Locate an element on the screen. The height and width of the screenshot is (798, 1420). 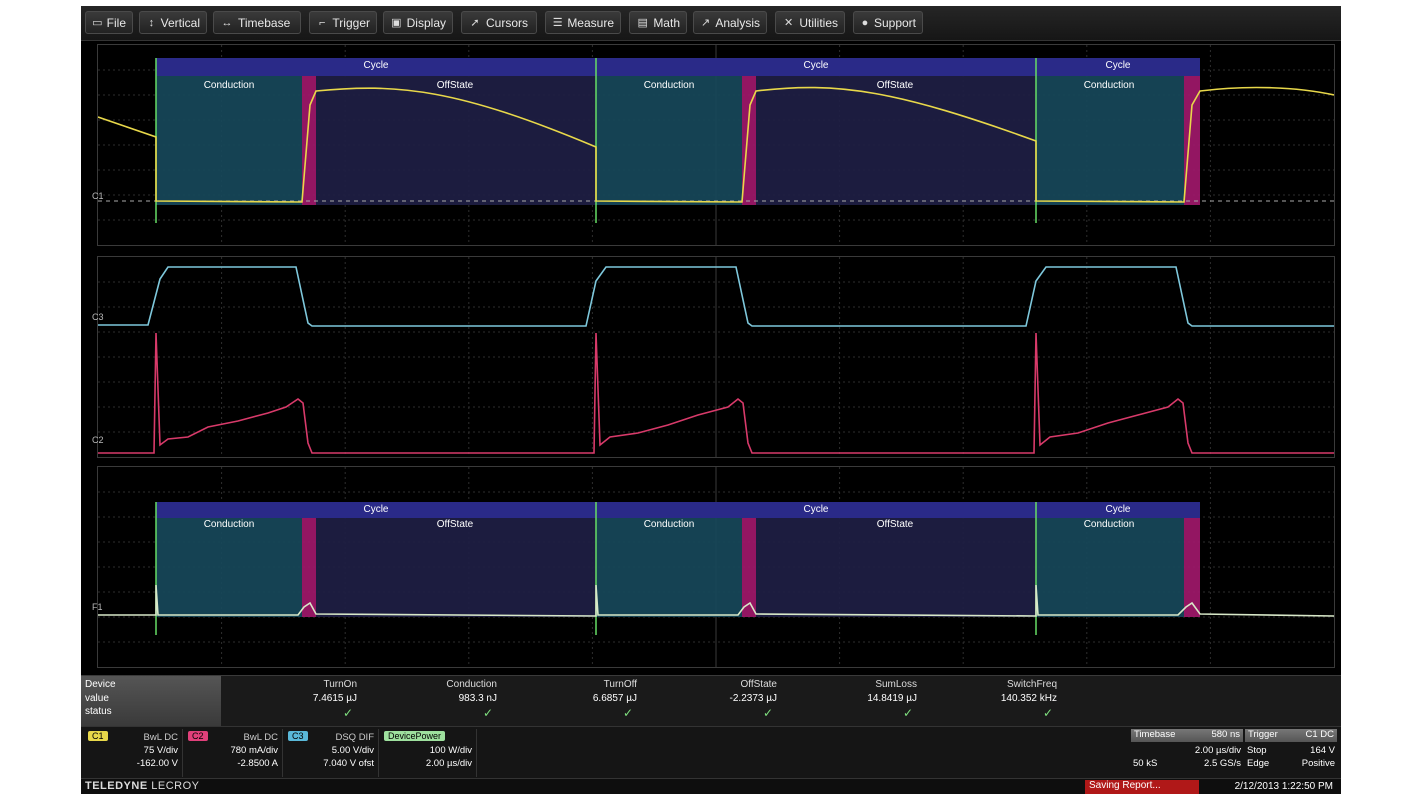
measurement-turnoff: TurnOff 6.6857 µJ ✓ is located at coordinates (571, 701).